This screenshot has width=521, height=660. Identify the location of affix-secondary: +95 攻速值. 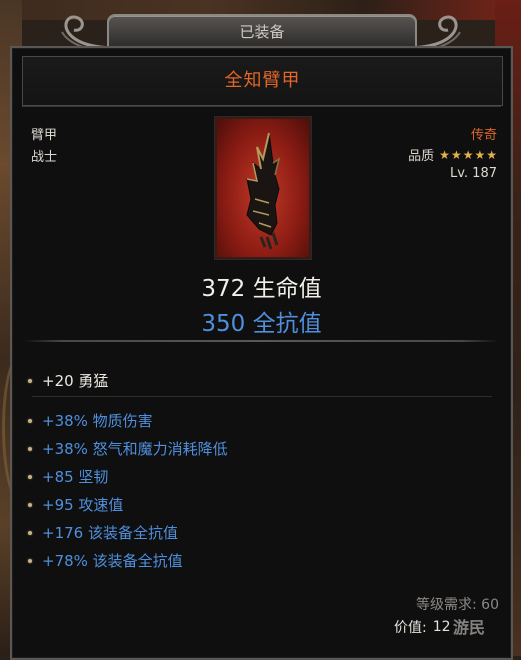
(75, 504).